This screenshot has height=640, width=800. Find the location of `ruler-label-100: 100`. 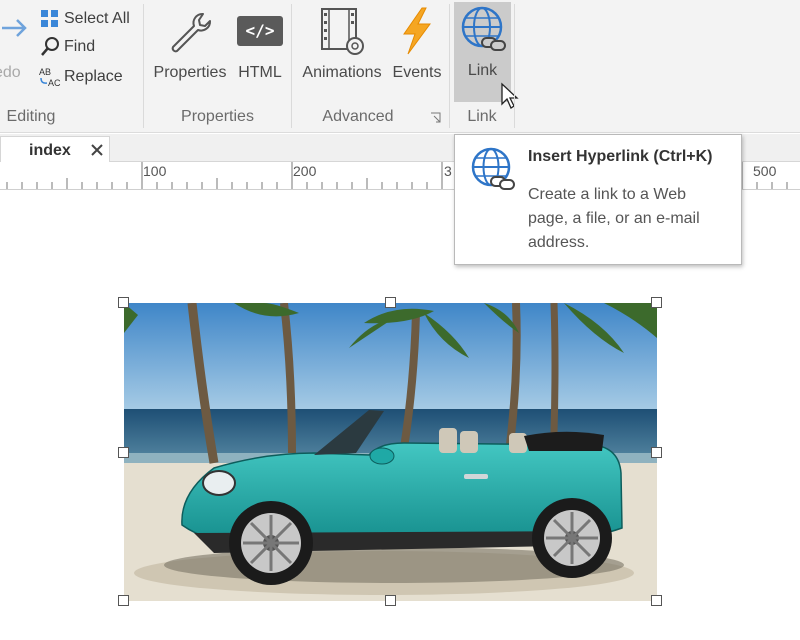

ruler-label-100: 100 is located at coordinates (155, 171).